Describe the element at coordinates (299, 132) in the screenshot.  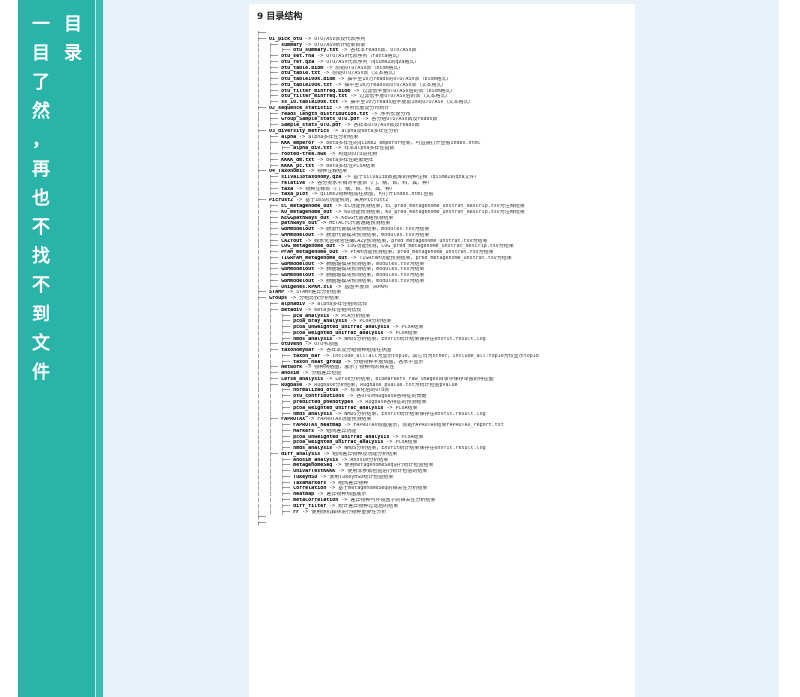
I see `tree-item-name: 03_diversity_metrics` at that location.